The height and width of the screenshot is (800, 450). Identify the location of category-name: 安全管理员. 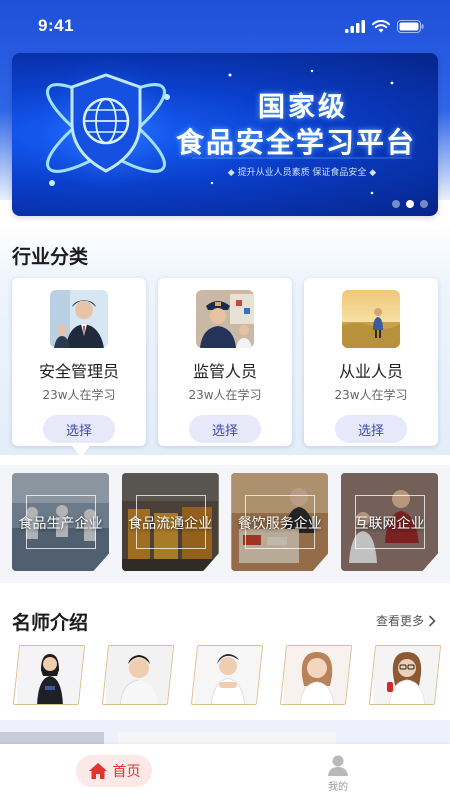
(78, 371).